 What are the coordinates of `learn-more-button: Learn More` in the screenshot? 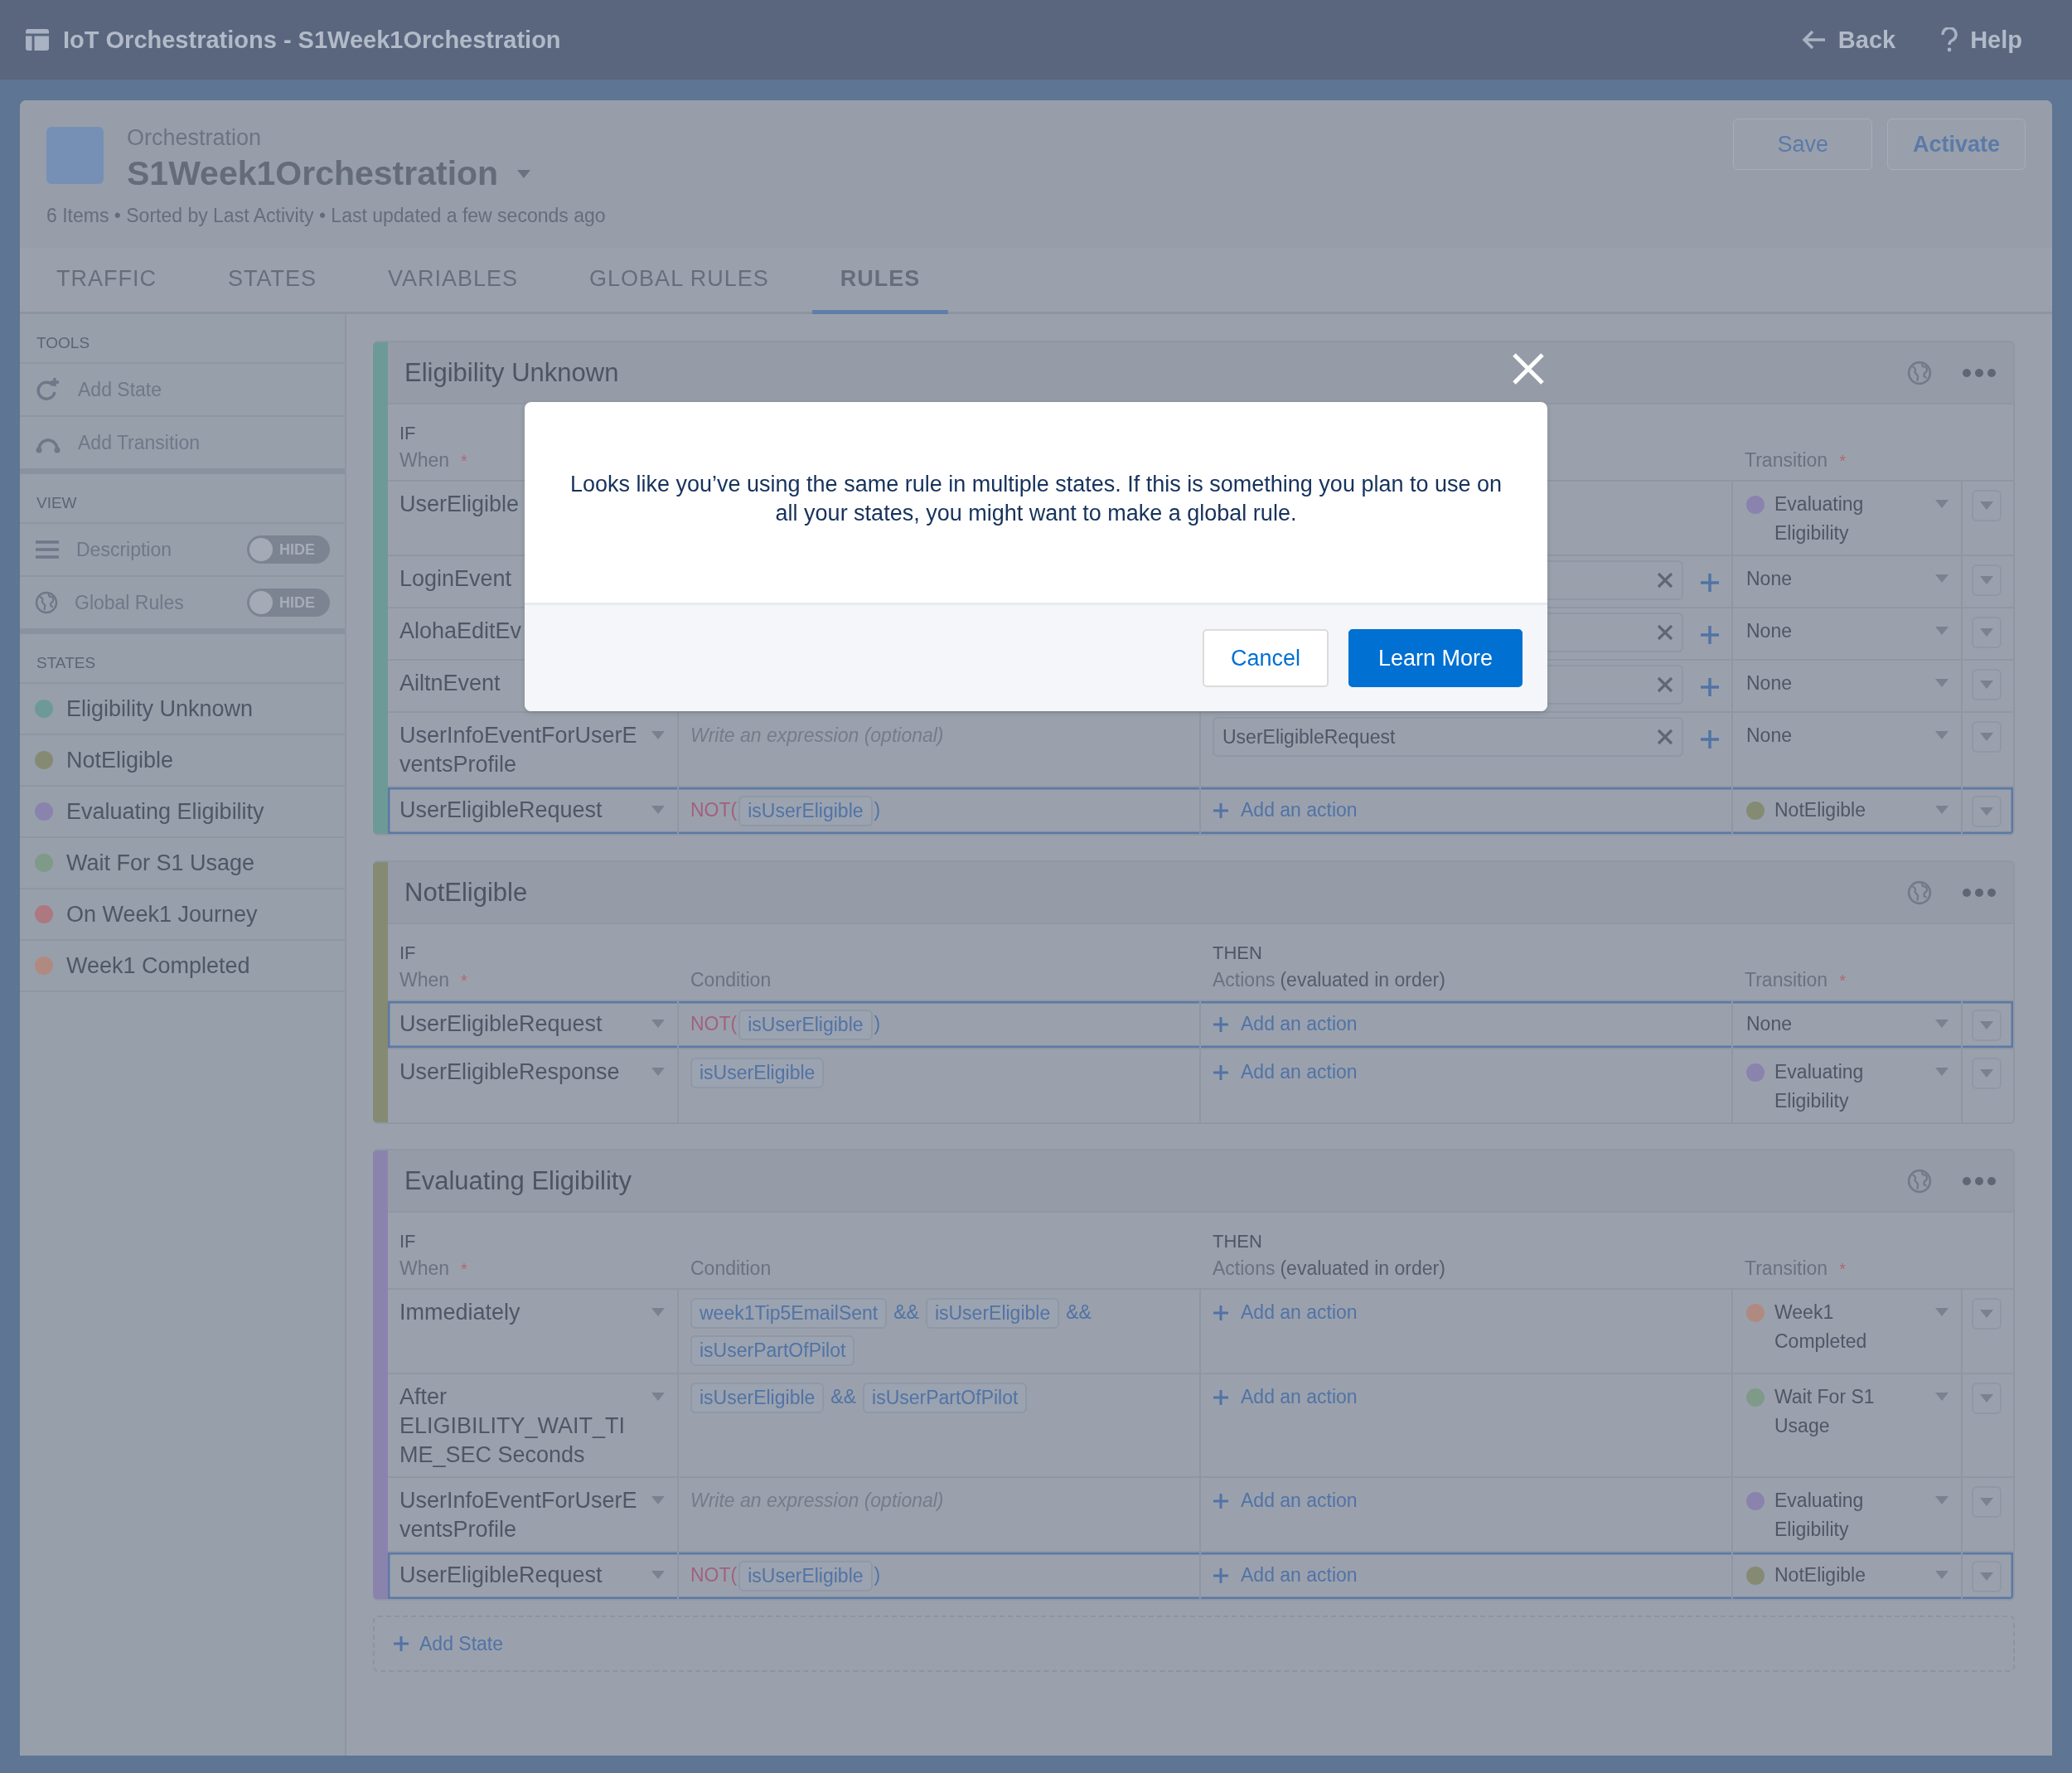 It's located at (1435, 658).